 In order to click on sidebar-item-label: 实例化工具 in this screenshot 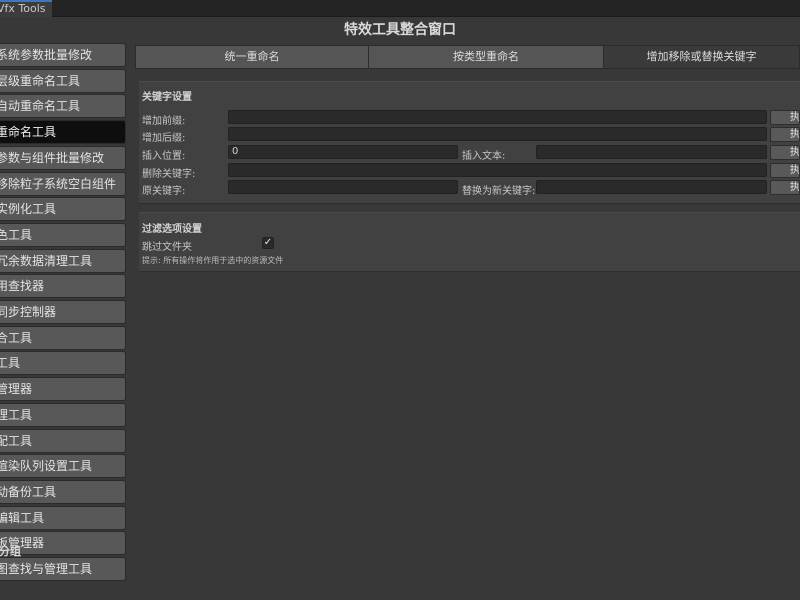, I will do `click(28, 209)`.